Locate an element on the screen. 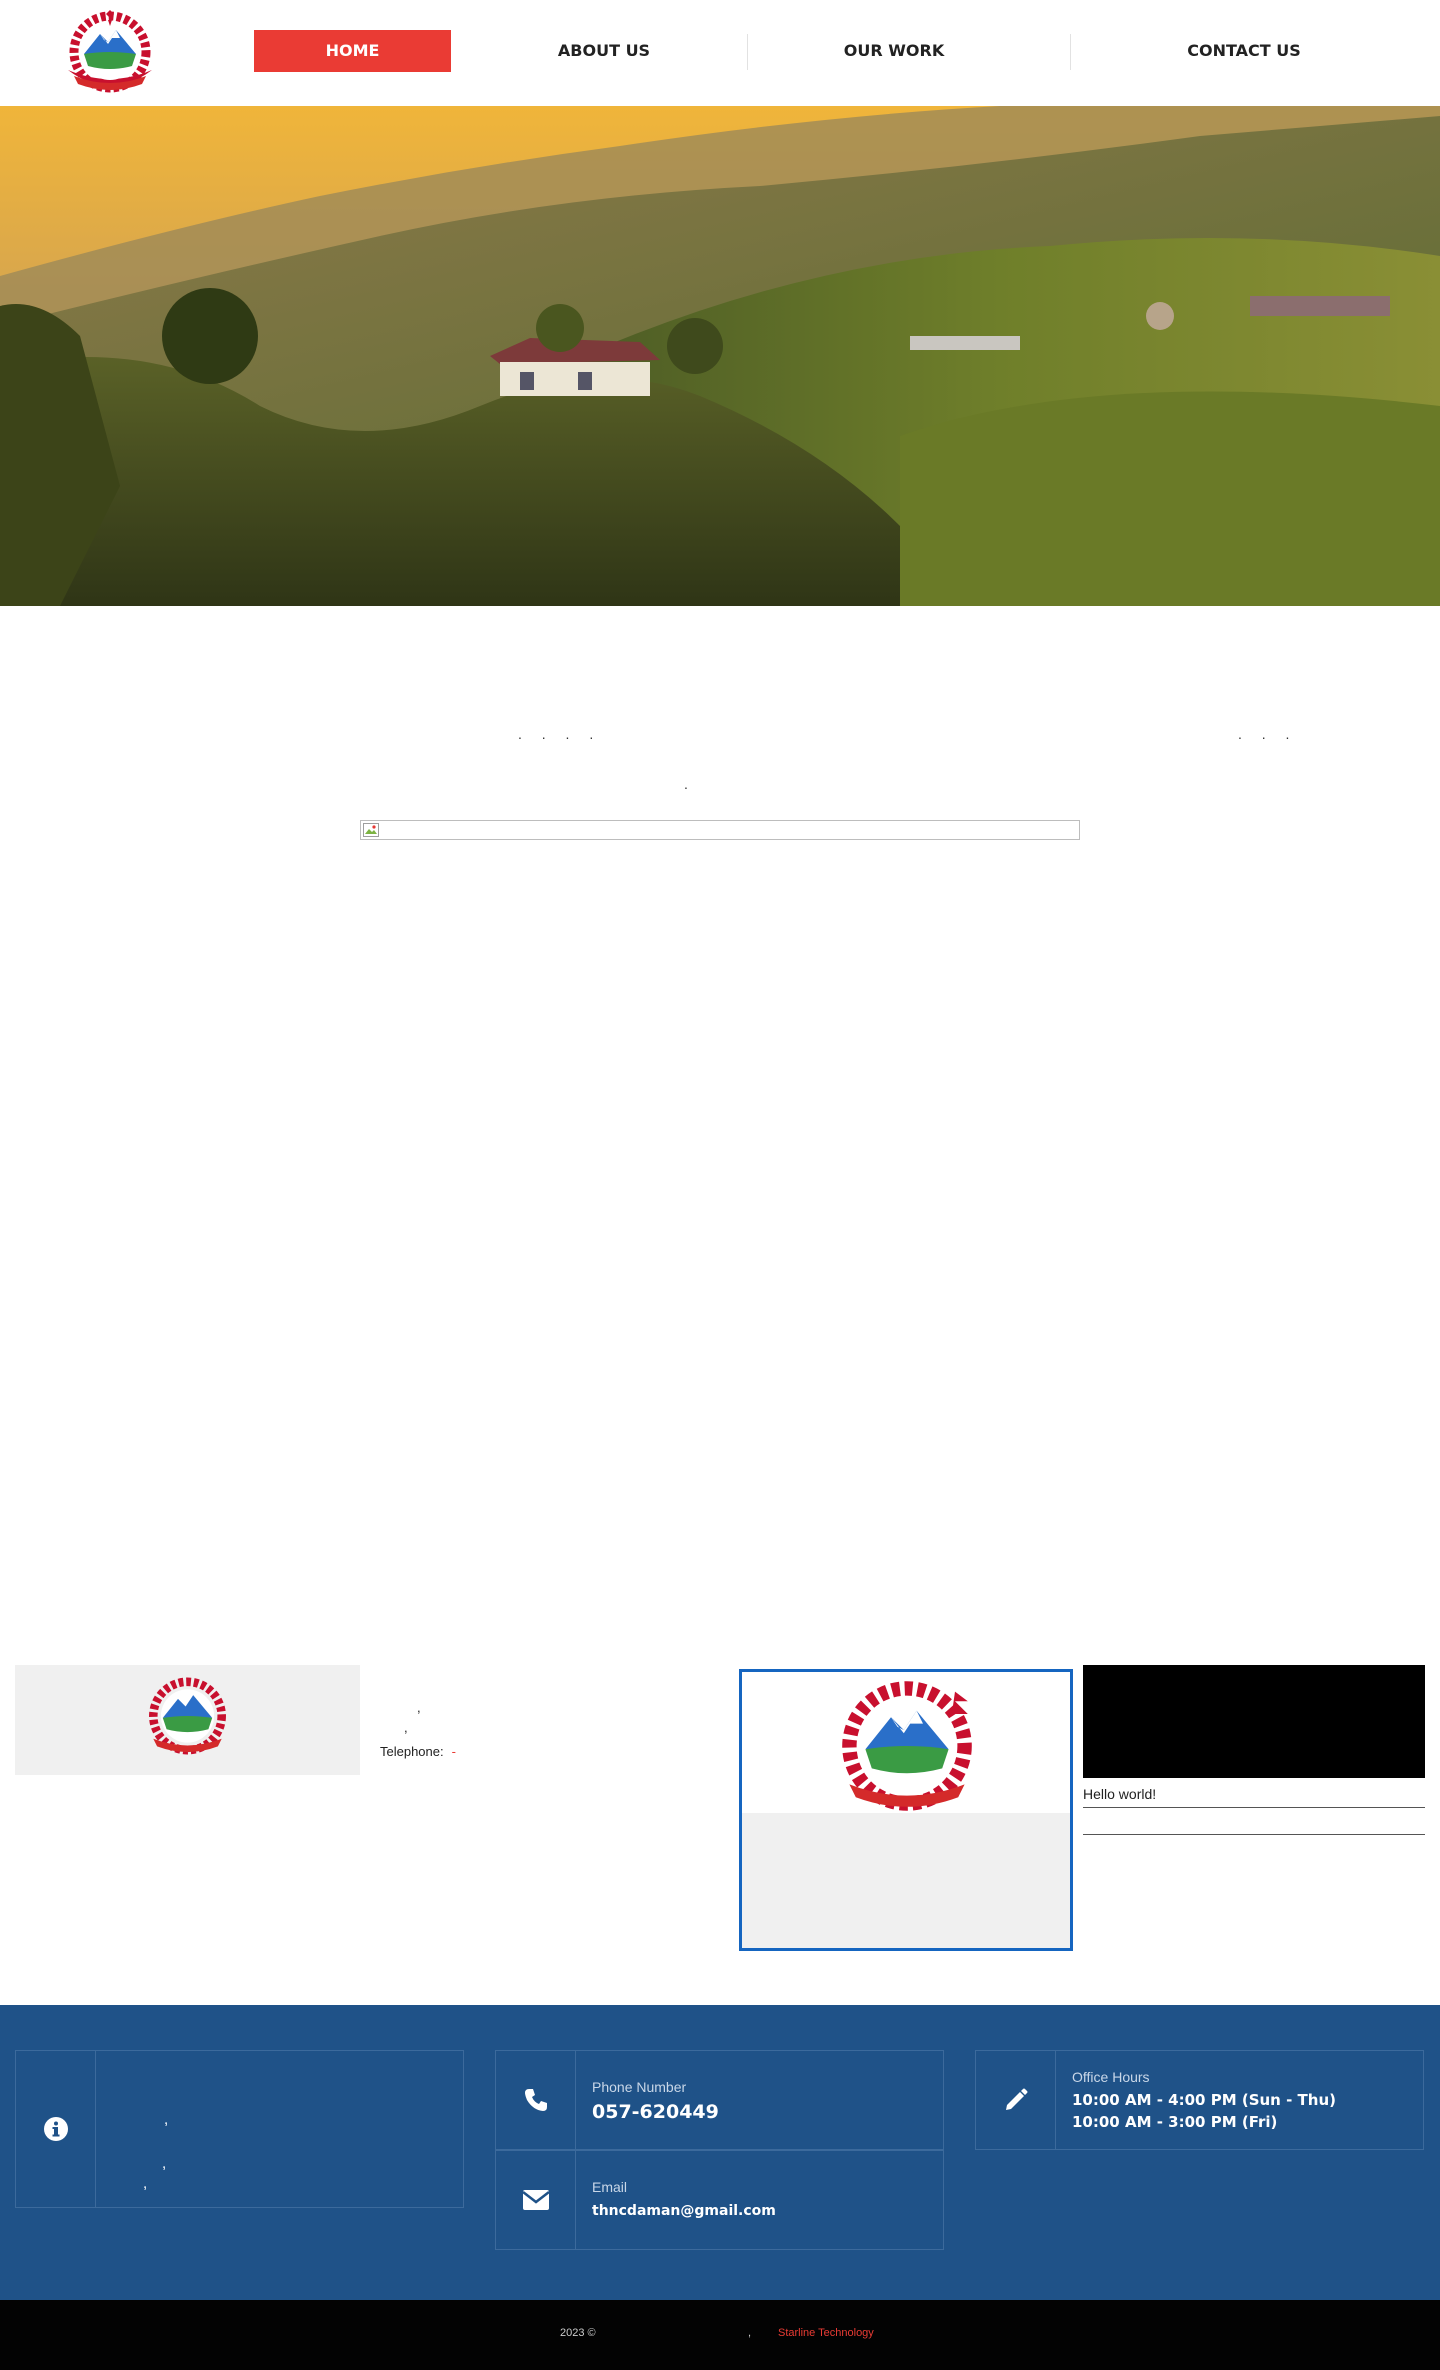 The width and height of the screenshot is (1440, 2370). news-item: Hello world! is located at coordinates (1254, 1793).